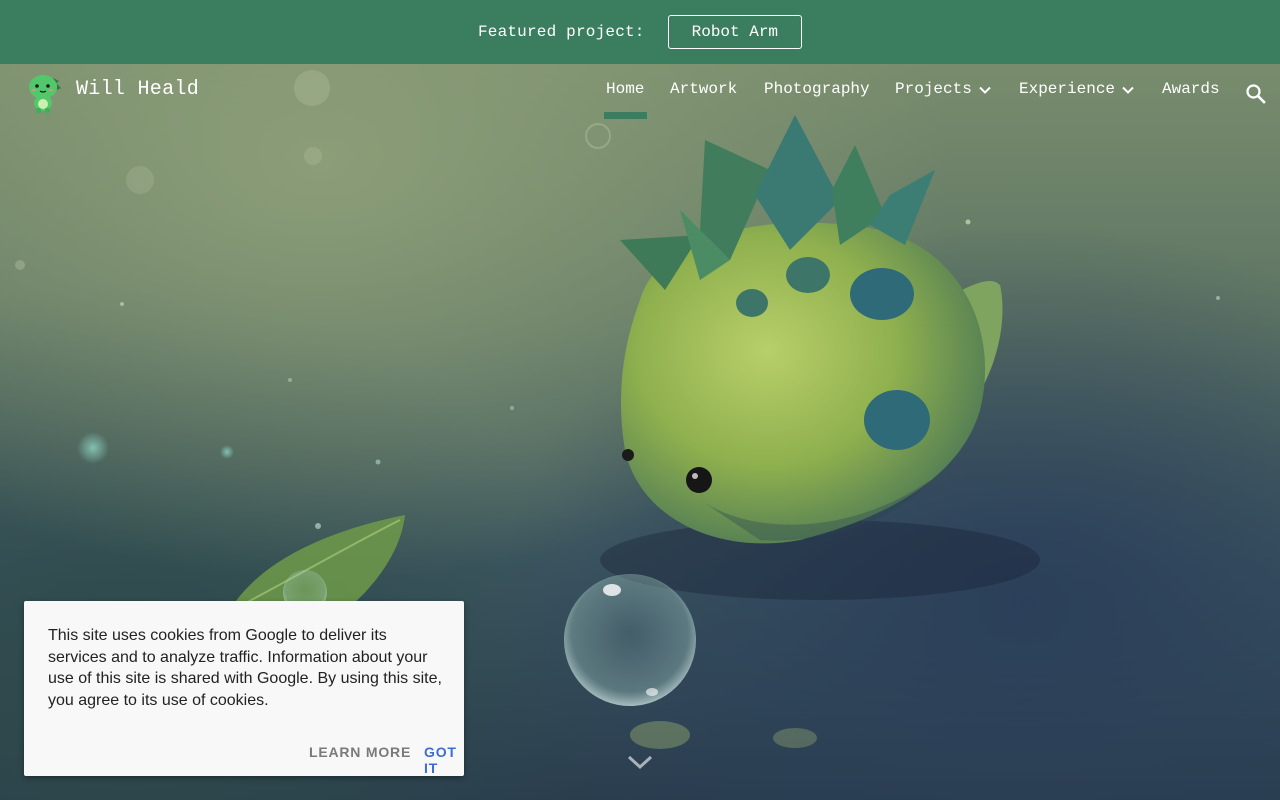  What do you see at coordinates (1067, 89) in the screenshot?
I see `nav-item-label: Experience` at bounding box center [1067, 89].